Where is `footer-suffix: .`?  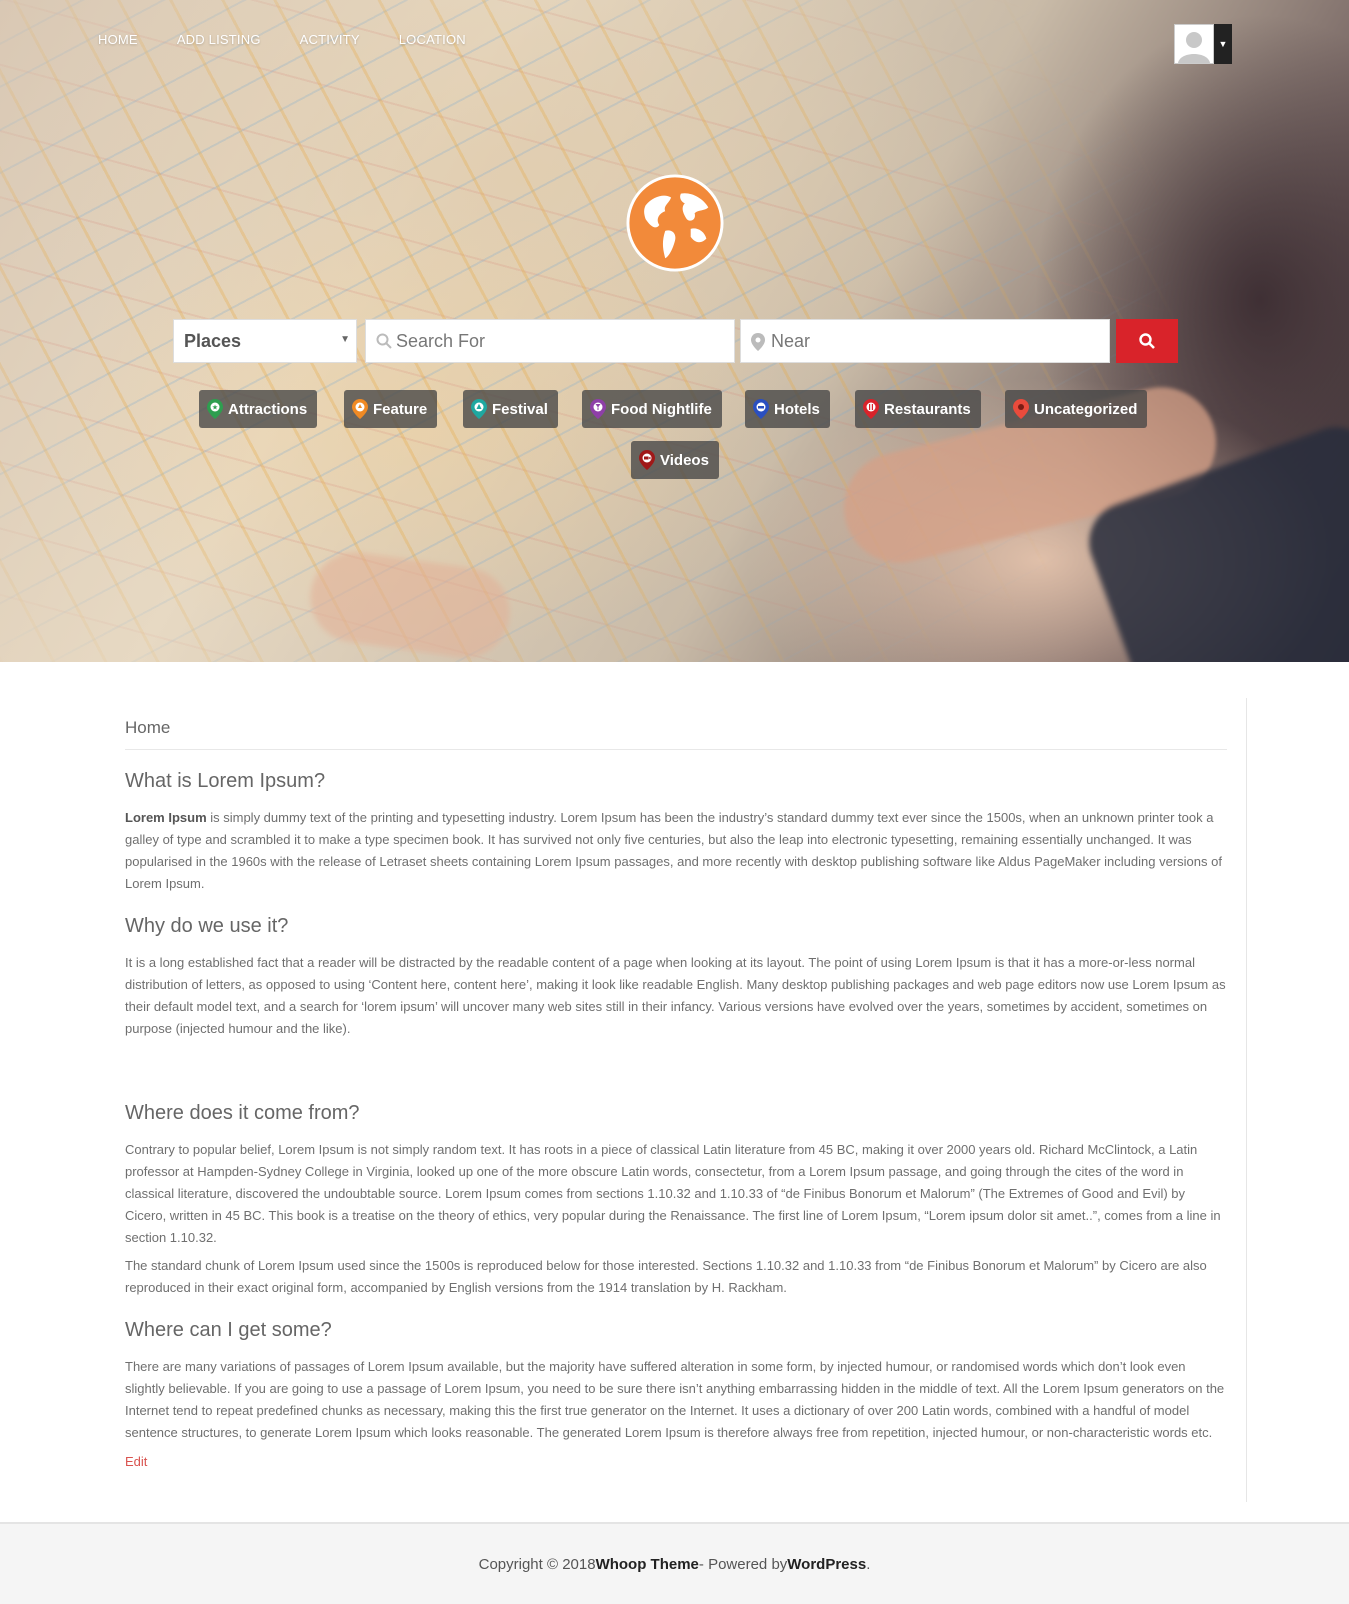
footer-suffix: . is located at coordinates (868, 1564).